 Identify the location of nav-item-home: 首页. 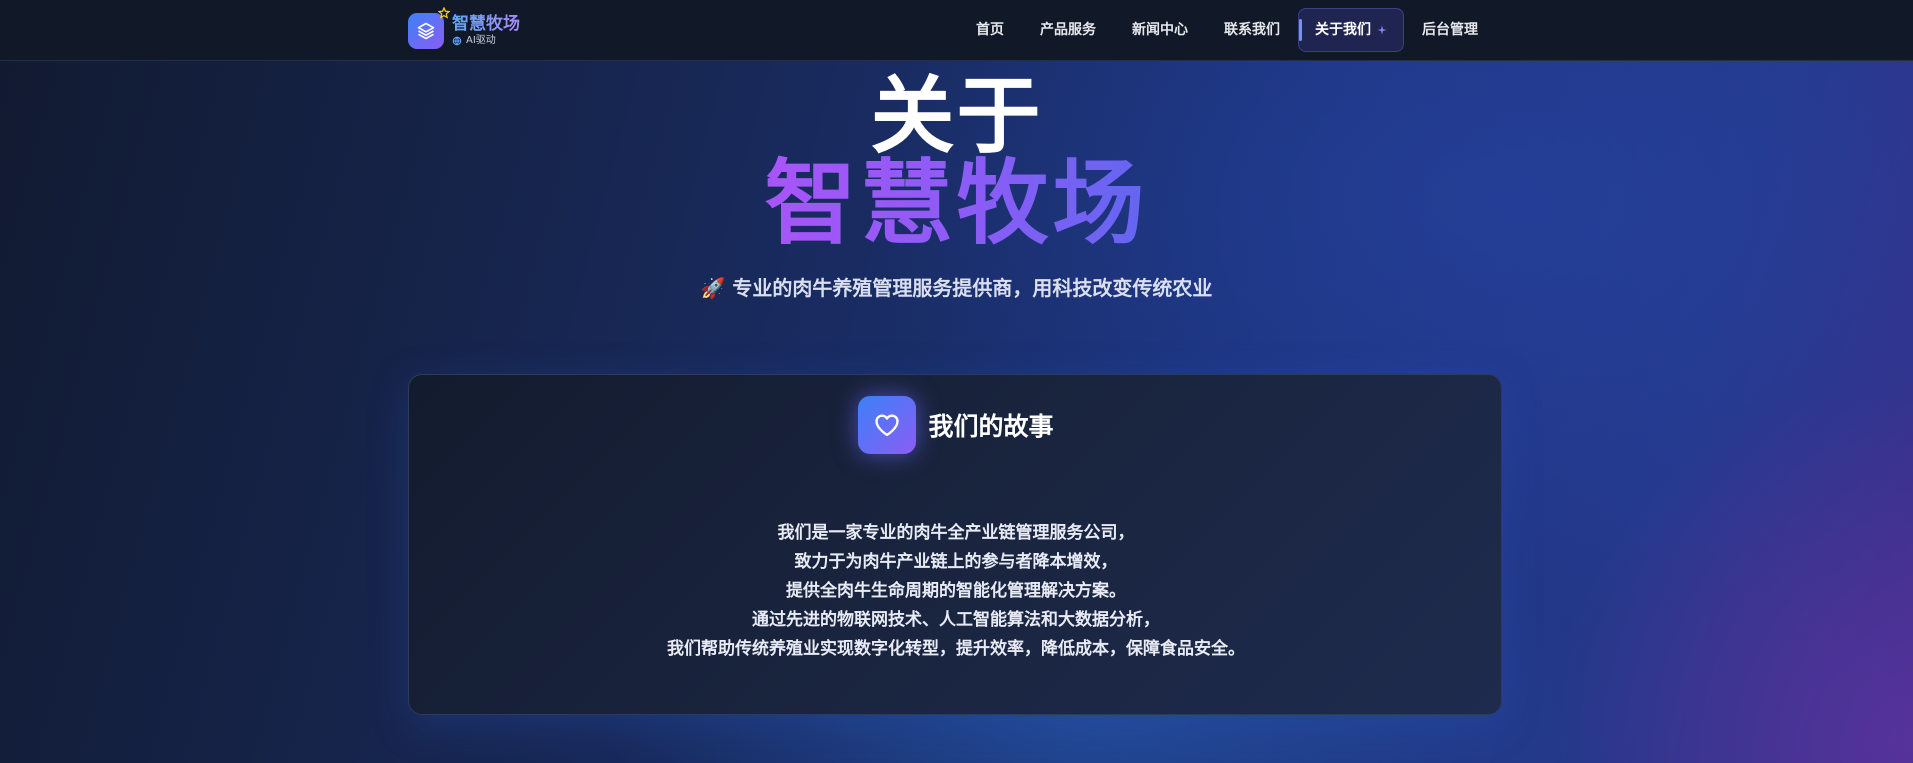
(990, 30).